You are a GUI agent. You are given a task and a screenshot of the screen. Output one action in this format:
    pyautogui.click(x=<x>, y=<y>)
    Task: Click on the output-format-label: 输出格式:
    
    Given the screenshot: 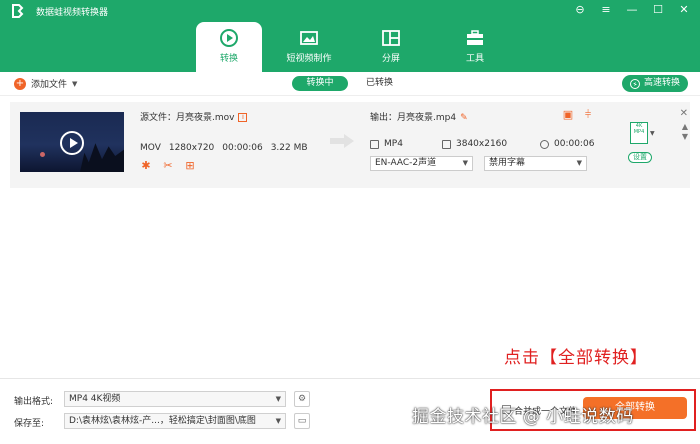 What is the action you would take?
    pyautogui.click(x=34, y=402)
    